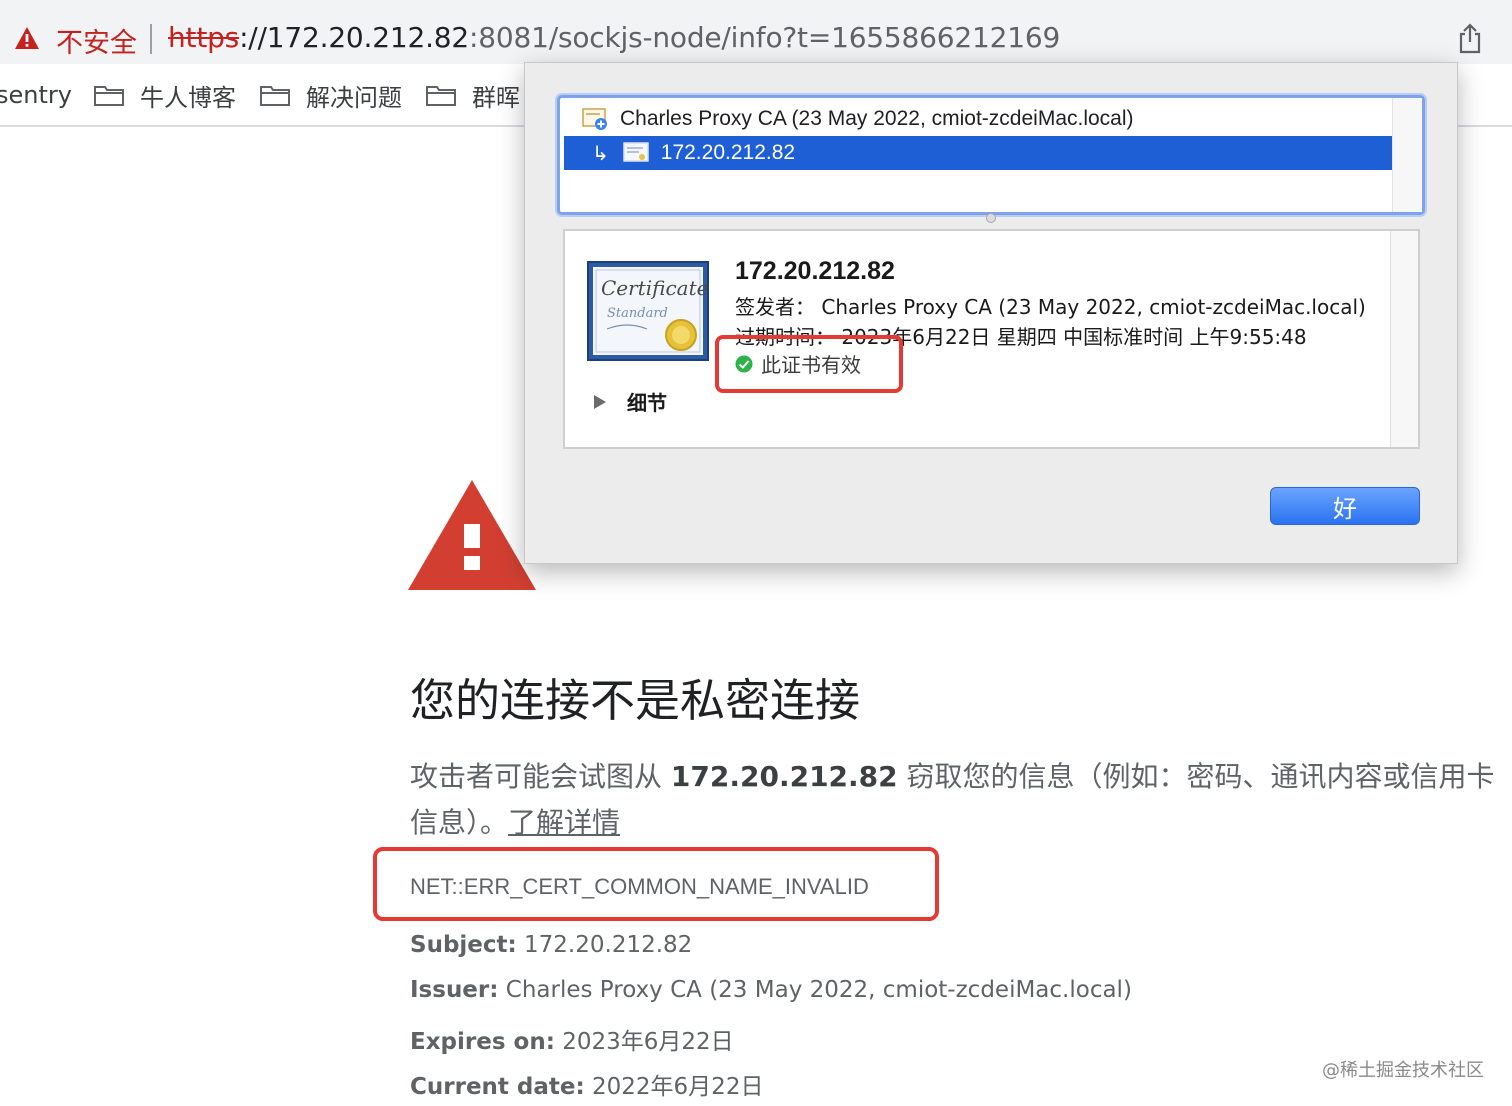 This screenshot has width=1512, height=1106. I want to click on error-title: 您的连接不是私密连接, so click(635, 700).